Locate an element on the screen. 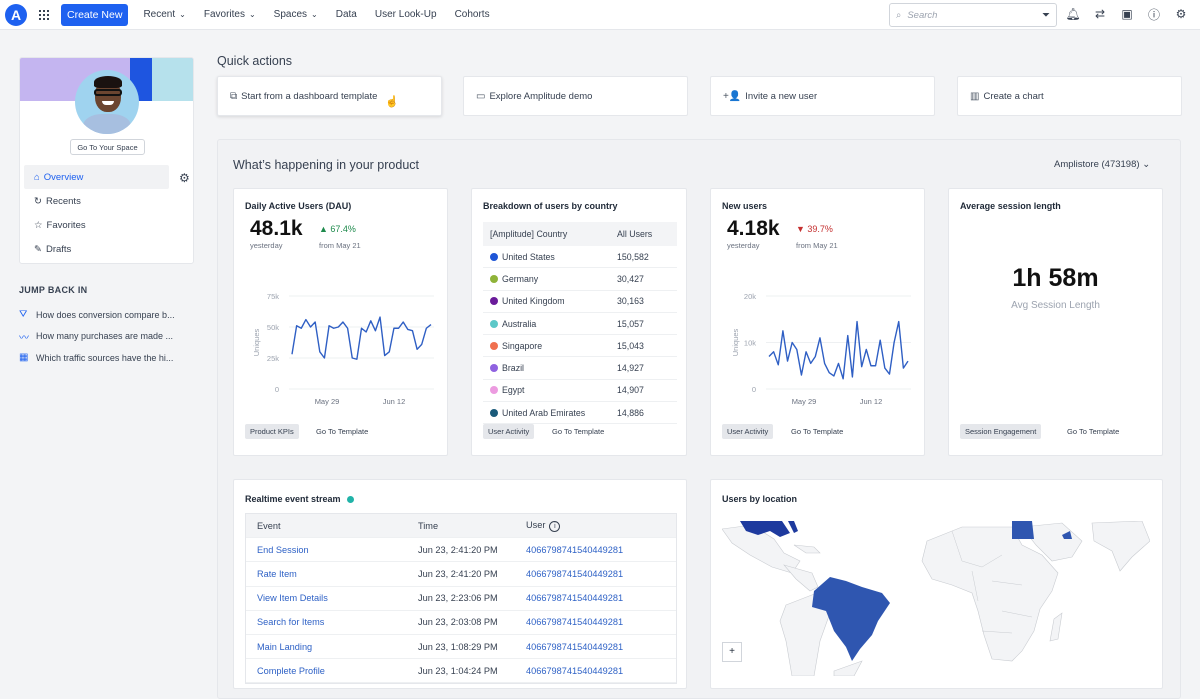  event-name-link: Main Landing is located at coordinates (332, 647).